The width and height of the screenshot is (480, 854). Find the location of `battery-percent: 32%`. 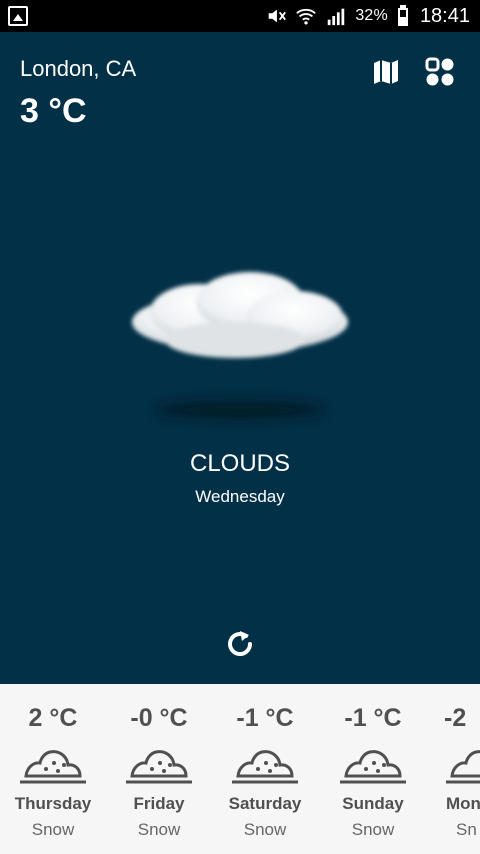

battery-percent: 32% is located at coordinates (371, 15).